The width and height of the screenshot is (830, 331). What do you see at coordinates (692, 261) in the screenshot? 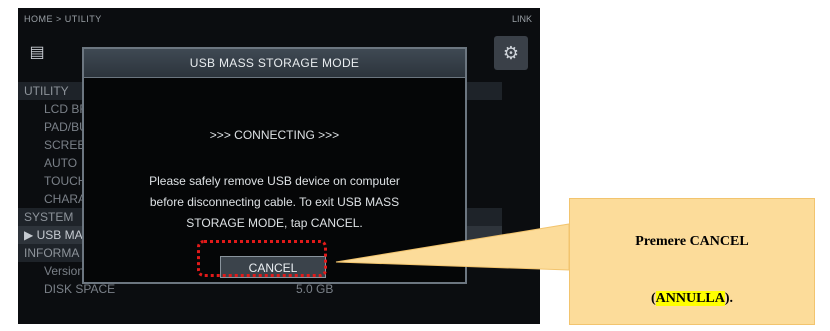
I see `instruction-callout: Premere CANCEL (ANNULLA).` at bounding box center [692, 261].